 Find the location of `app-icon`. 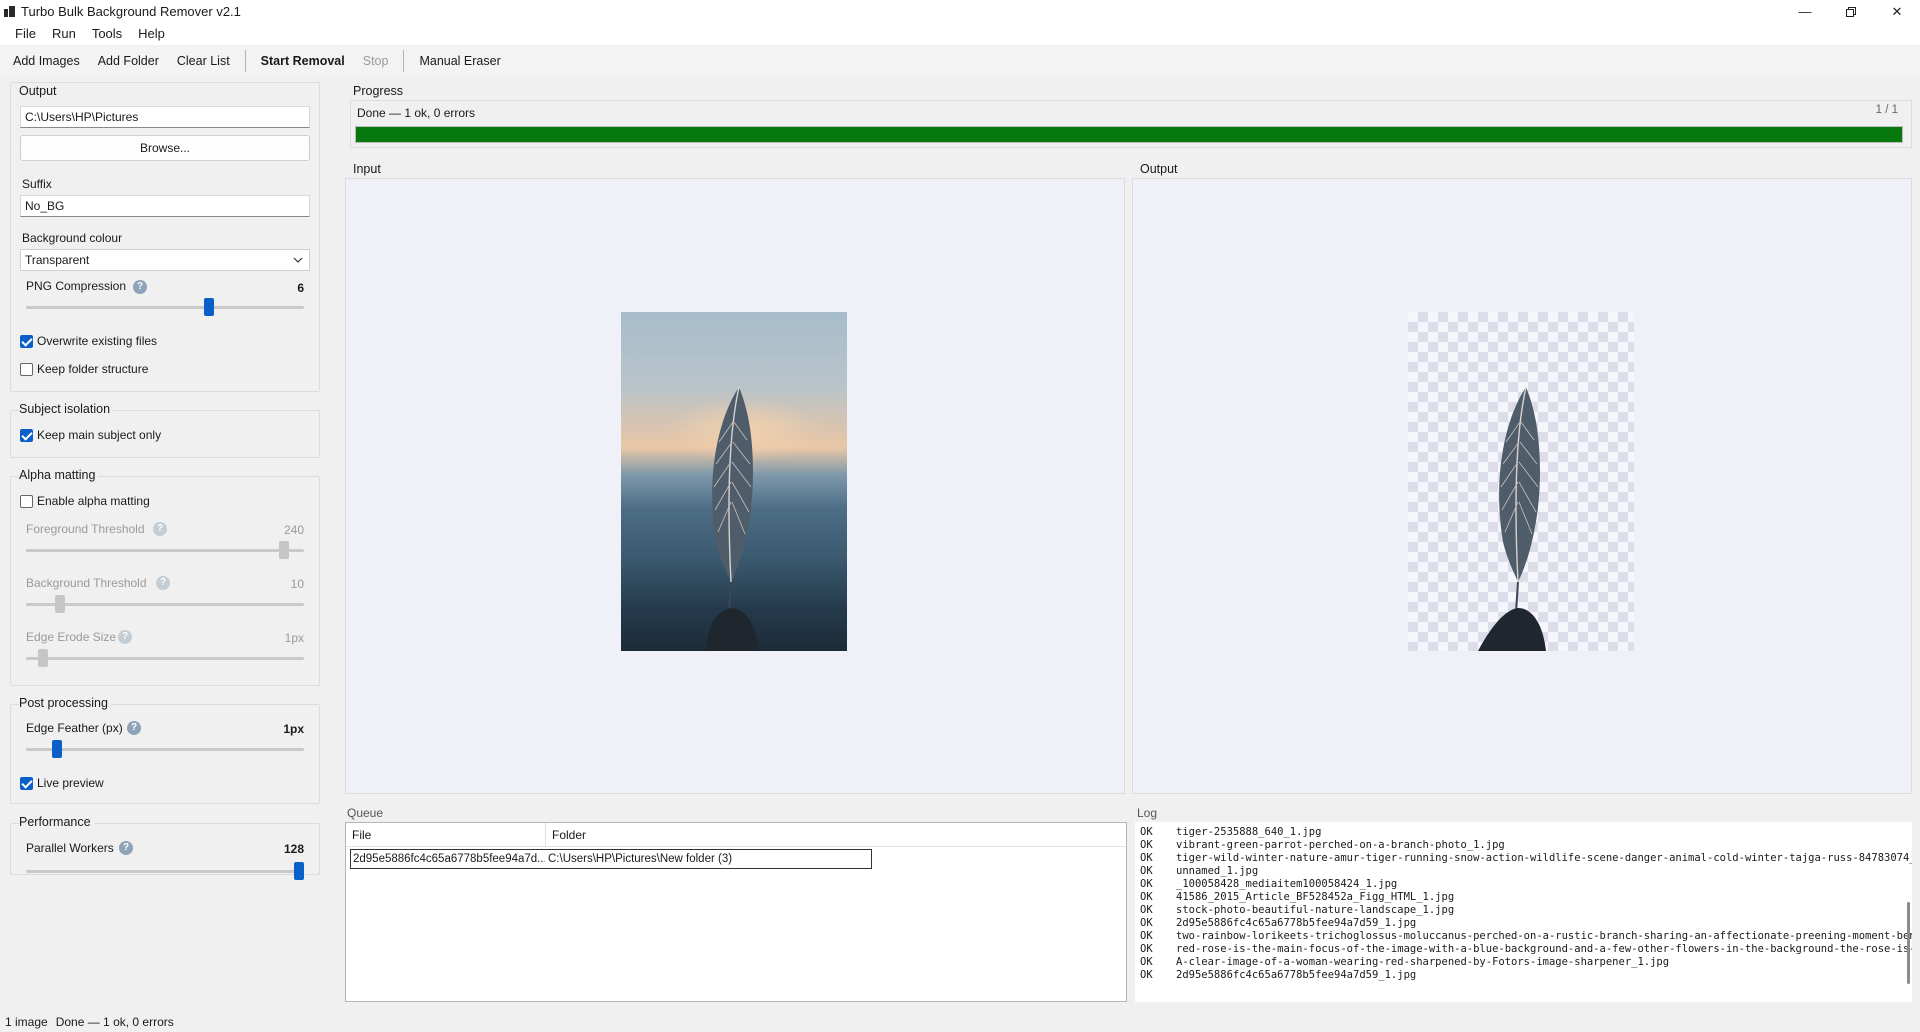

app-icon is located at coordinates (9, 11).